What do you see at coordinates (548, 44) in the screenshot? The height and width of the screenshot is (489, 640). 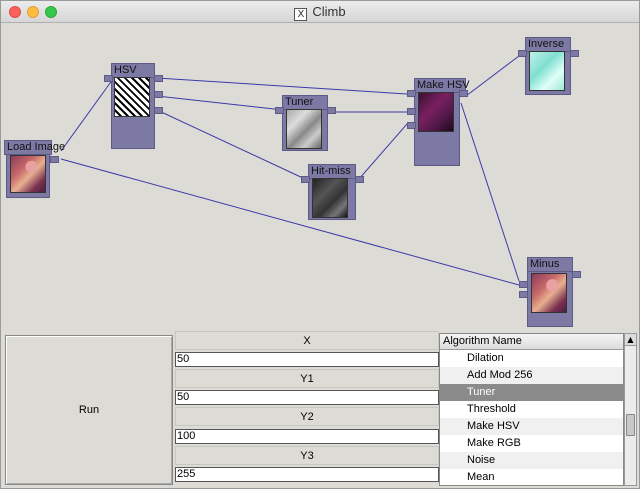 I see `node-title: Inverse` at bounding box center [548, 44].